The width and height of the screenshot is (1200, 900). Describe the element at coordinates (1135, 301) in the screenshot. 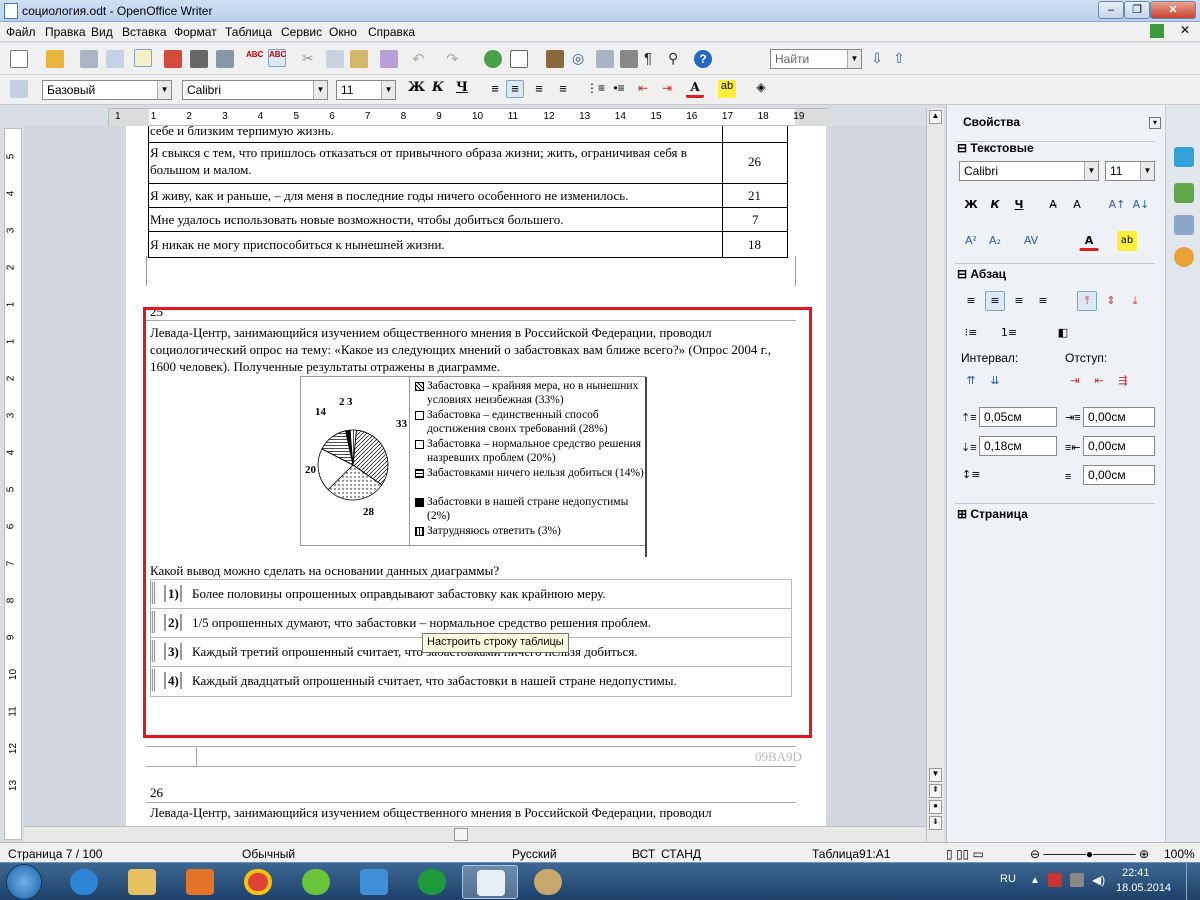

I see `bottom-align-icon: ⤓` at that location.